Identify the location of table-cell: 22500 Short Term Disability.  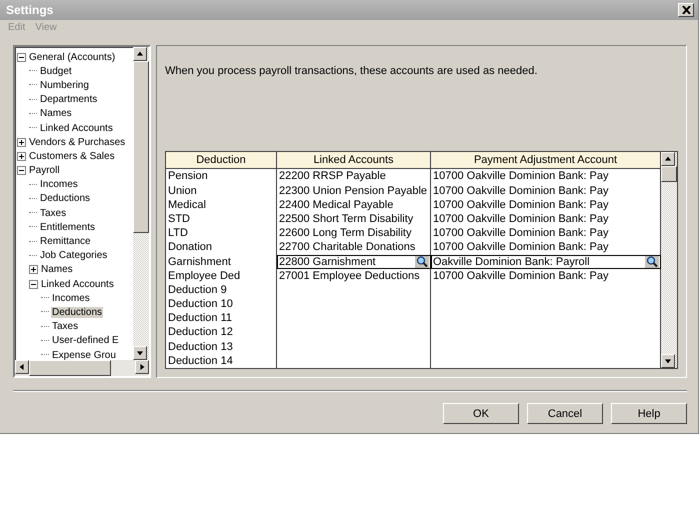
(346, 218).